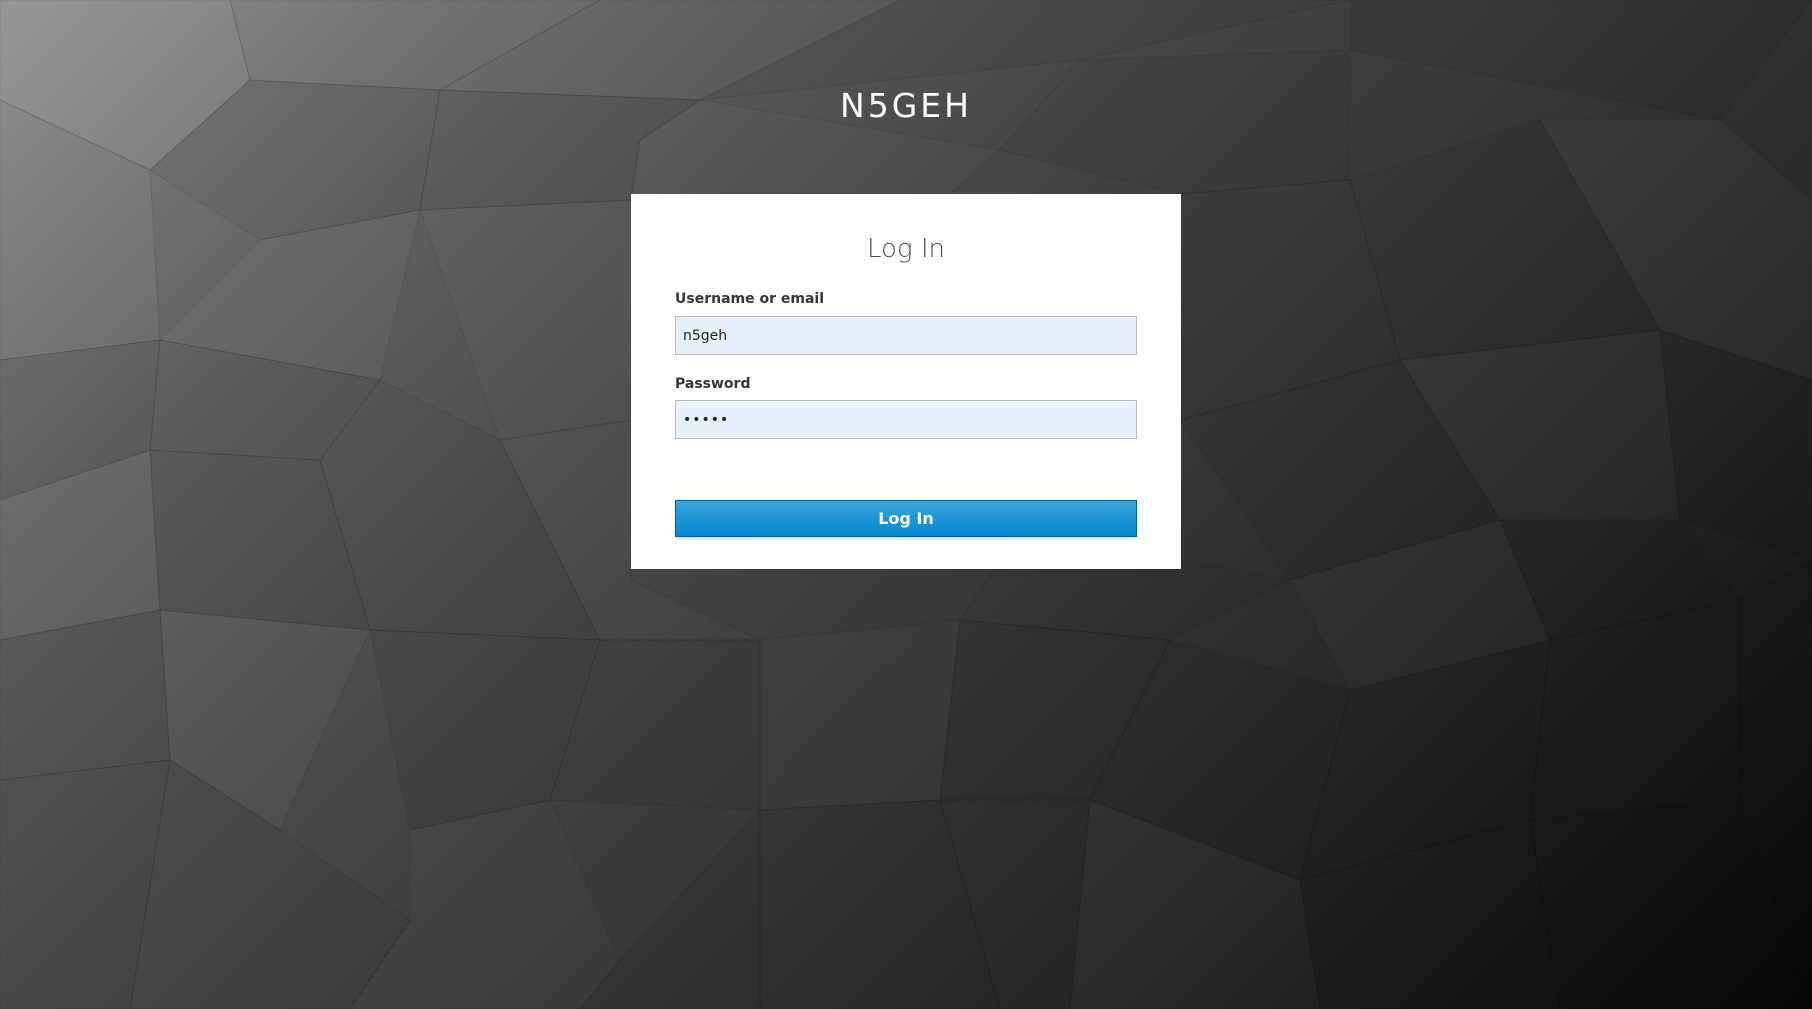 The height and width of the screenshot is (1009, 1812). Describe the element at coordinates (906, 105) in the screenshot. I see `realm-title: N5GEH` at that location.